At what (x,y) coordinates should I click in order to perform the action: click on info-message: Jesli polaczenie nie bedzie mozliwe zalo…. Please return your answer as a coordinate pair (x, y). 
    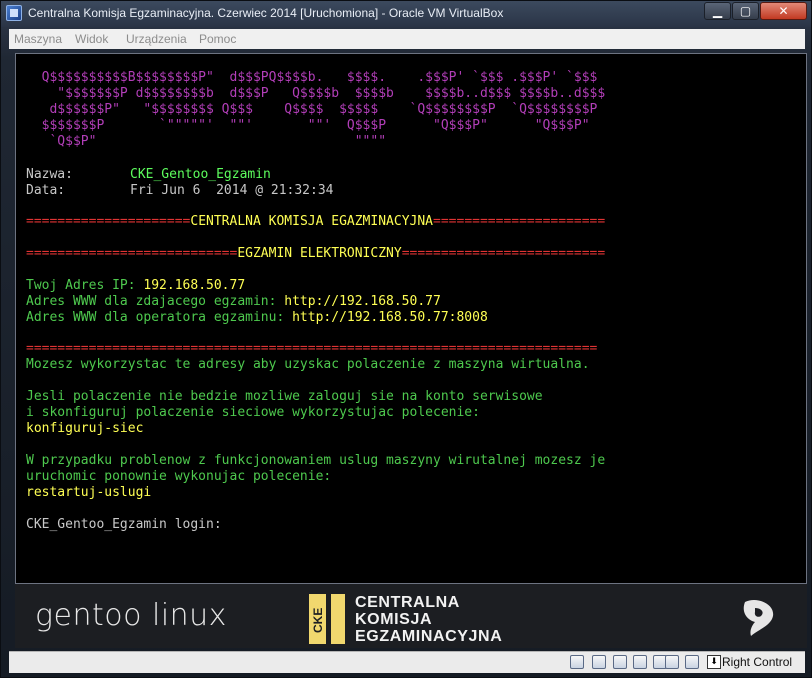
    Looking at the image, I should click on (284, 396).